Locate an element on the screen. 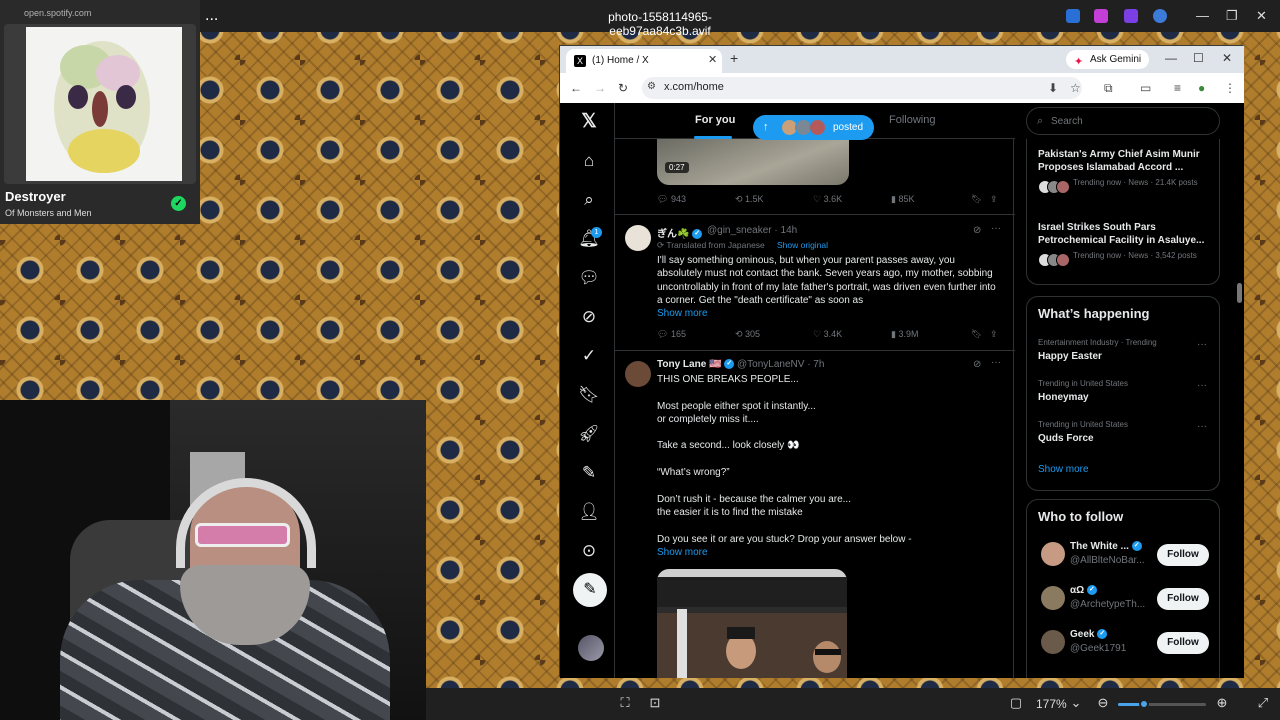 This screenshot has width=1280, height=720. jobs-rocket-icon: 🚀︎ is located at coordinates (589, 434).